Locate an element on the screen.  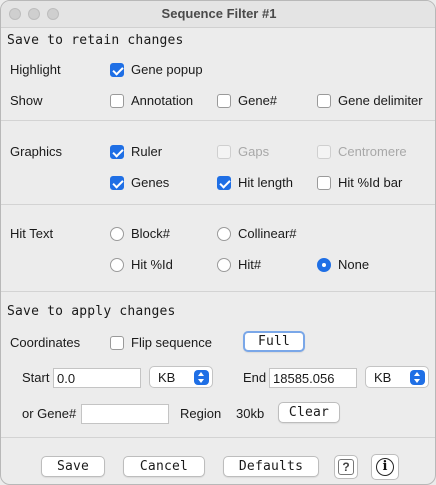
hit-text-option-block: Block# is located at coordinates (140, 234).